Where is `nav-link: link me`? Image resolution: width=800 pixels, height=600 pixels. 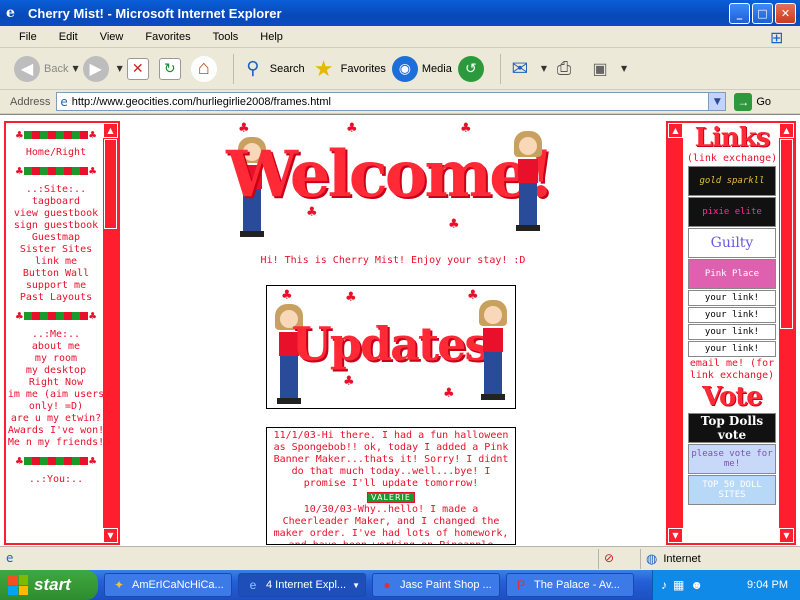 nav-link: link me is located at coordinates (56, 262).